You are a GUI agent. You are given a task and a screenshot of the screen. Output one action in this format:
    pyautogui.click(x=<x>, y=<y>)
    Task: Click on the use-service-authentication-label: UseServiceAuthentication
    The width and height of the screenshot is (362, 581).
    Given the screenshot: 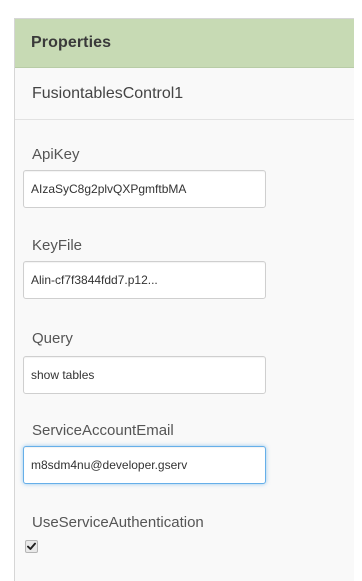 What is the action you would take?
    pyautogui.click(x=118, y=522)
    